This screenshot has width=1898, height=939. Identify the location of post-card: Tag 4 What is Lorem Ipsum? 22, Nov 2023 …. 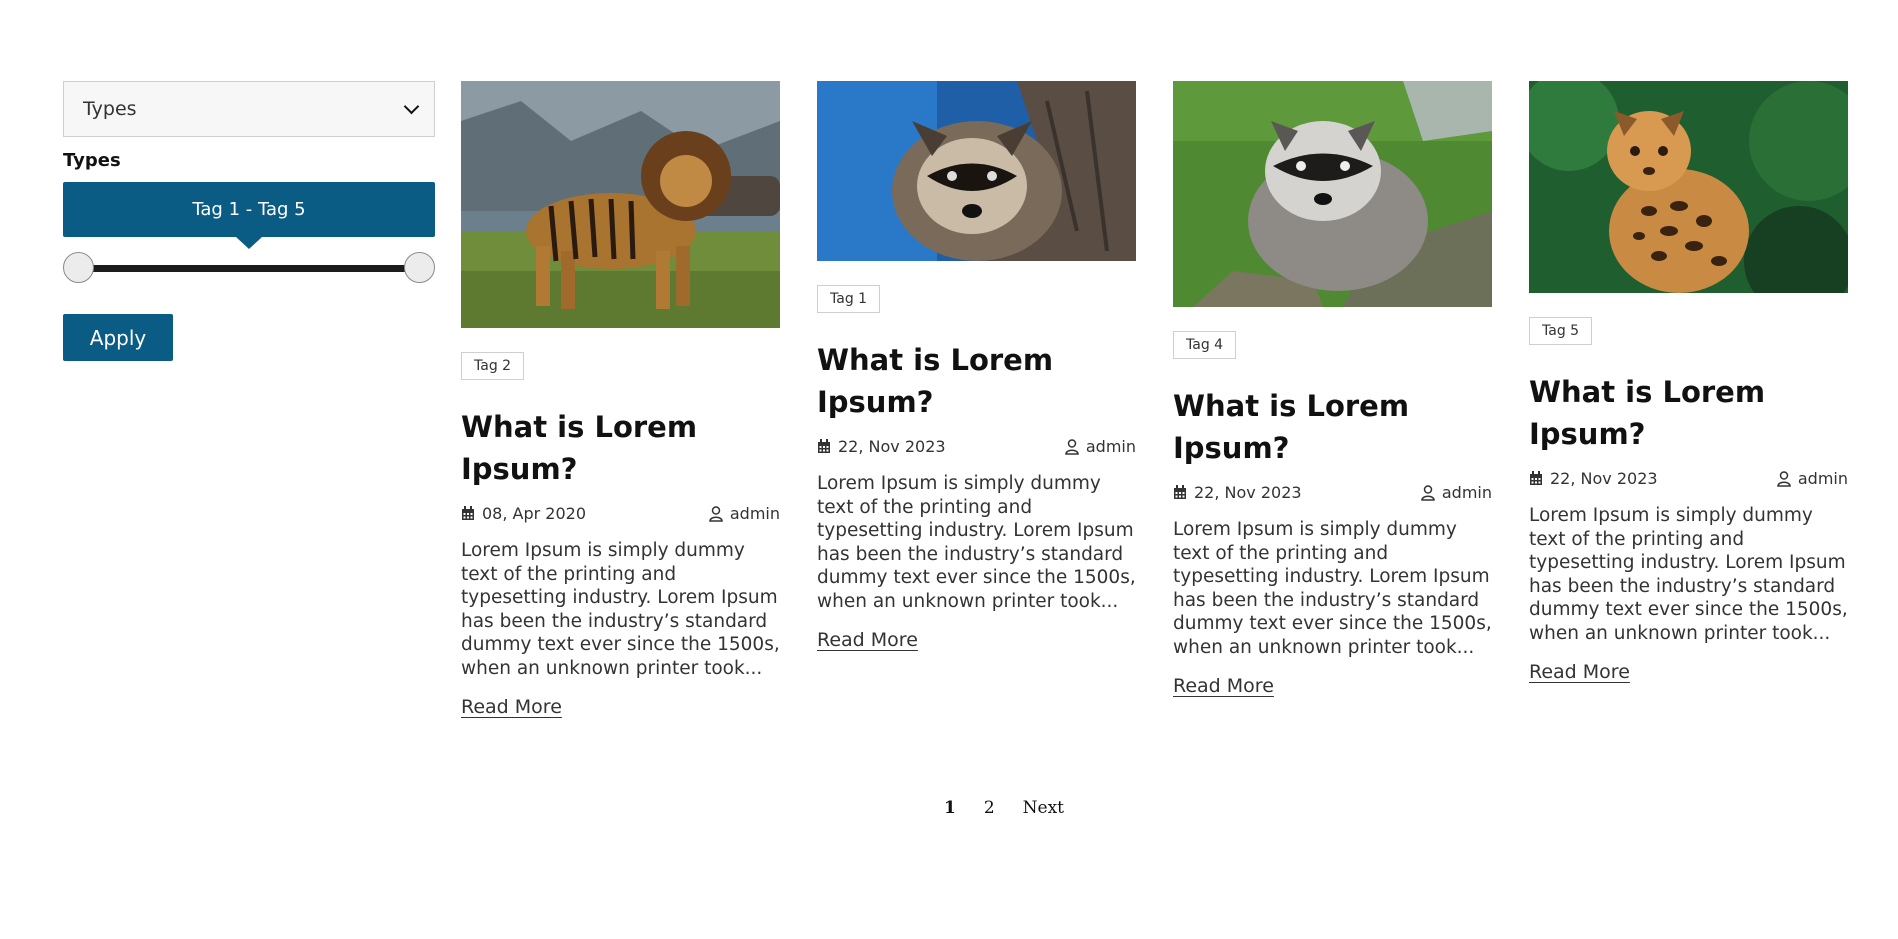
(1332, 389).